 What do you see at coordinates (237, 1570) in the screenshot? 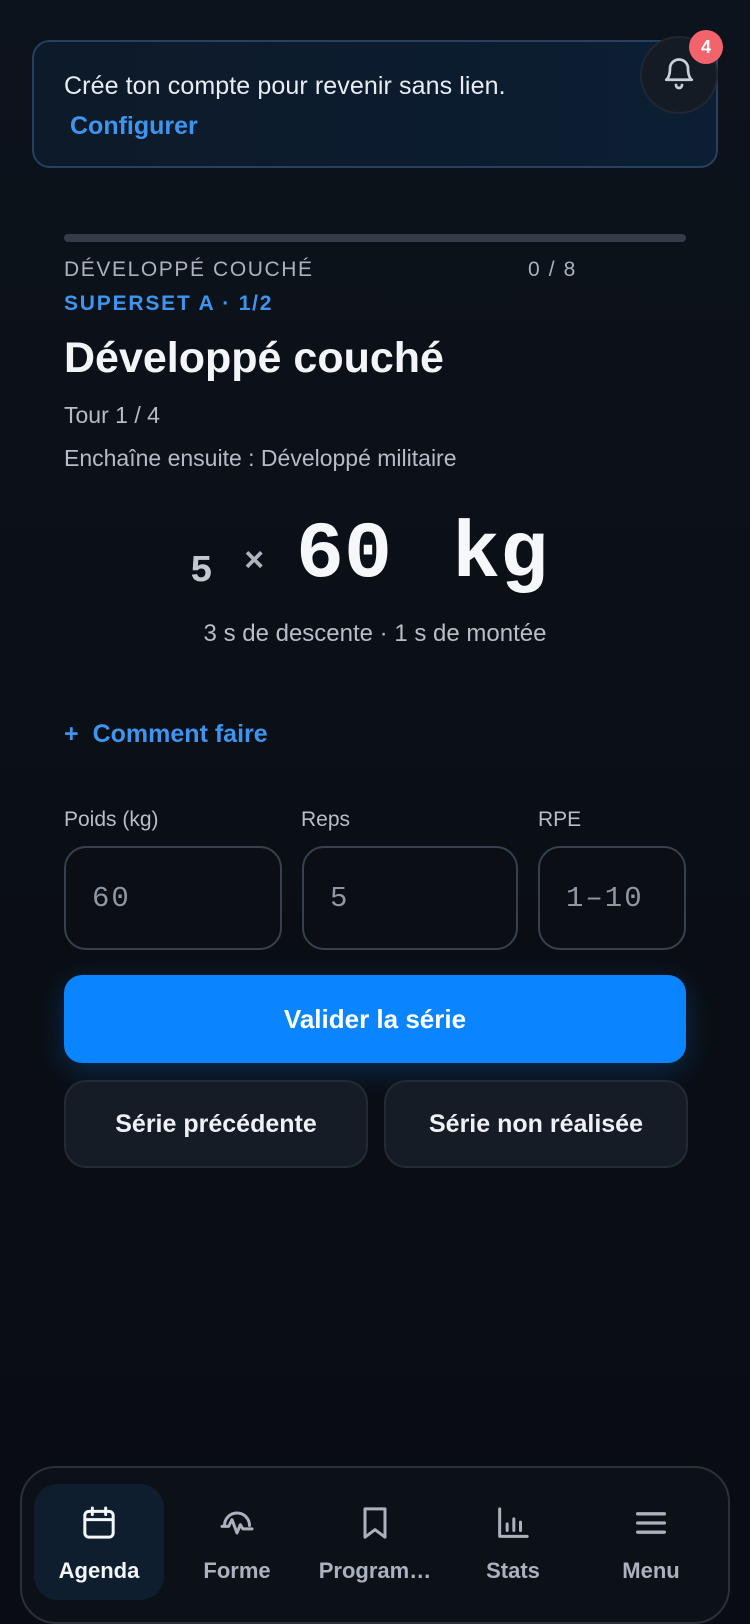
I see `nav-label: Forme` at bounding box center [237, 1570].